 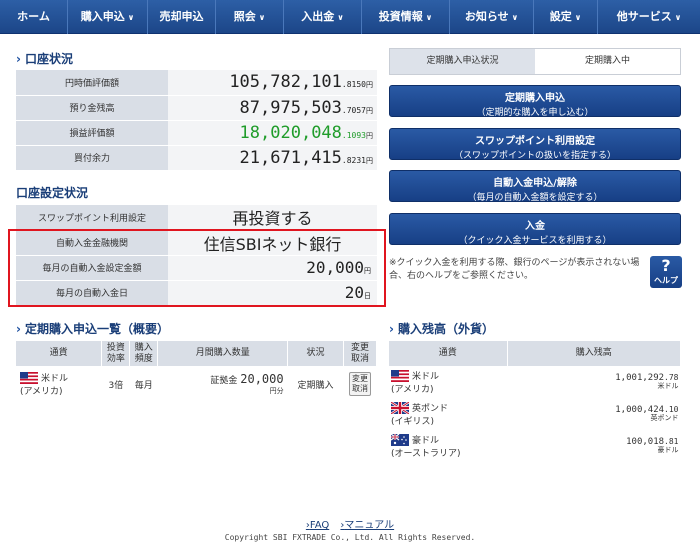 What do you see at coordinates (92, 218) in the screenshot?
I see `swap-setting-label: スワップポイント利用設定` at bounding box center [92, 218].